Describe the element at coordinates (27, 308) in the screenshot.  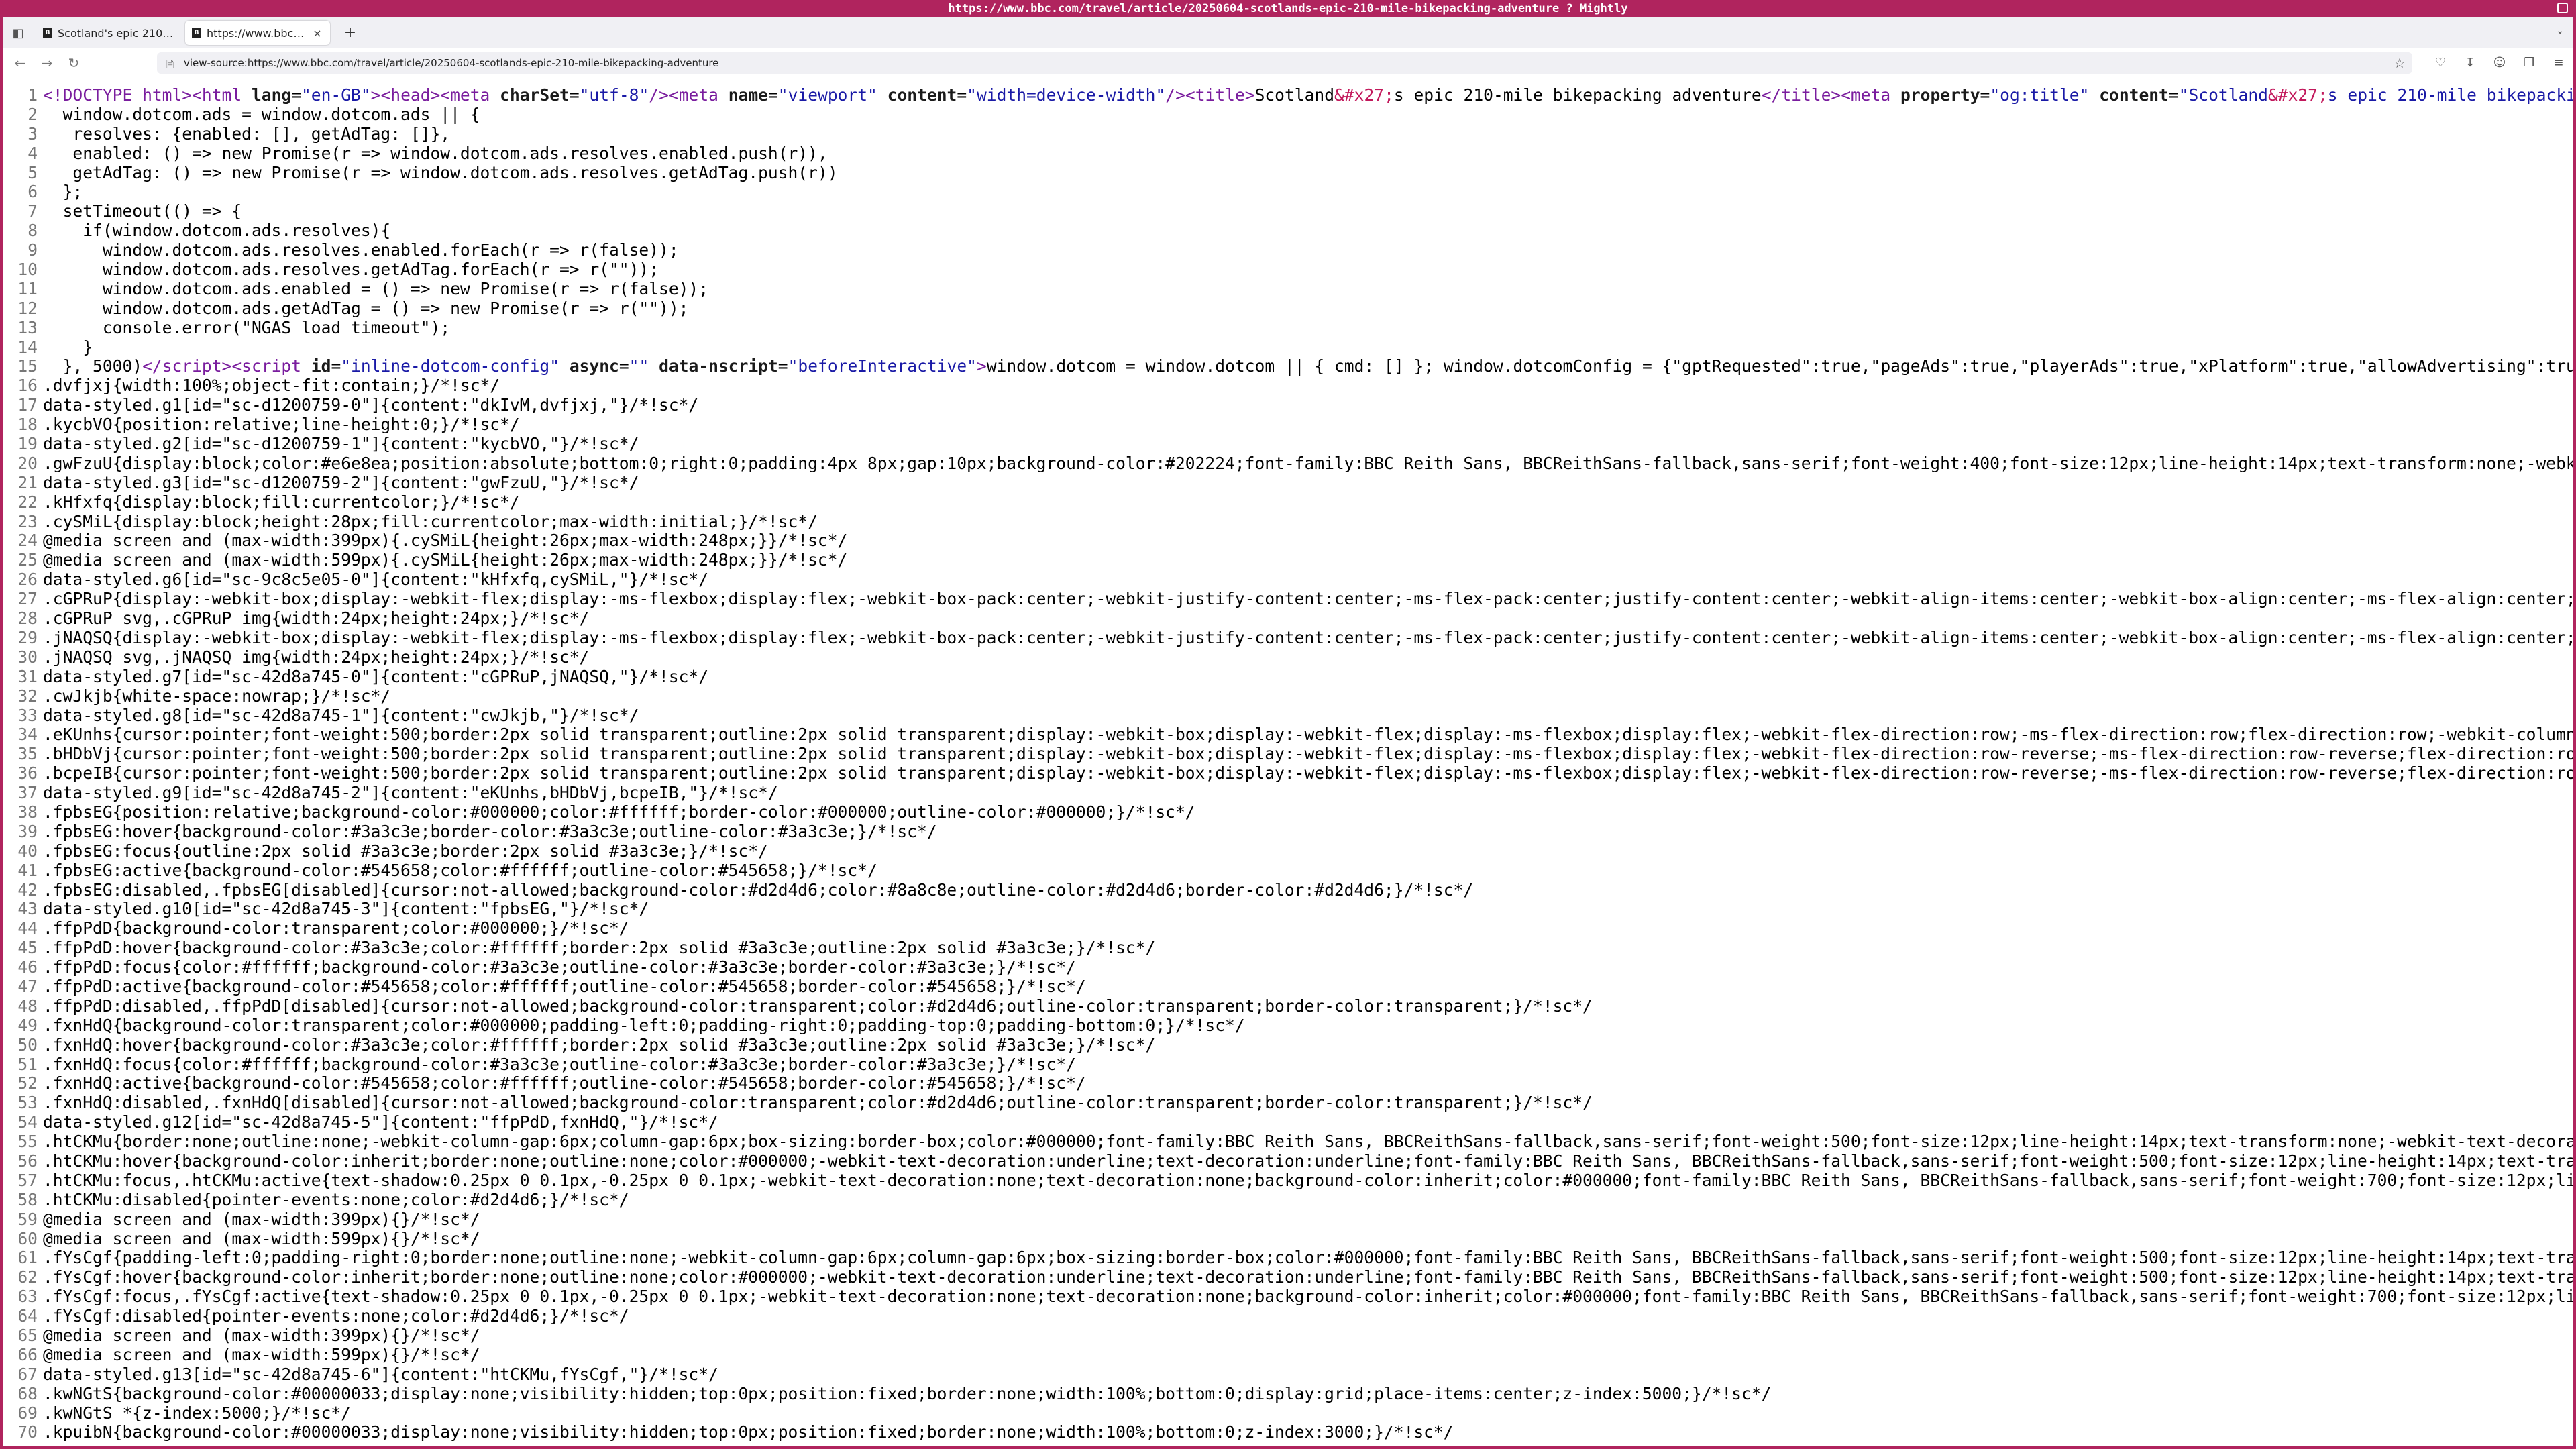
I see `line-number: 12` at that location.